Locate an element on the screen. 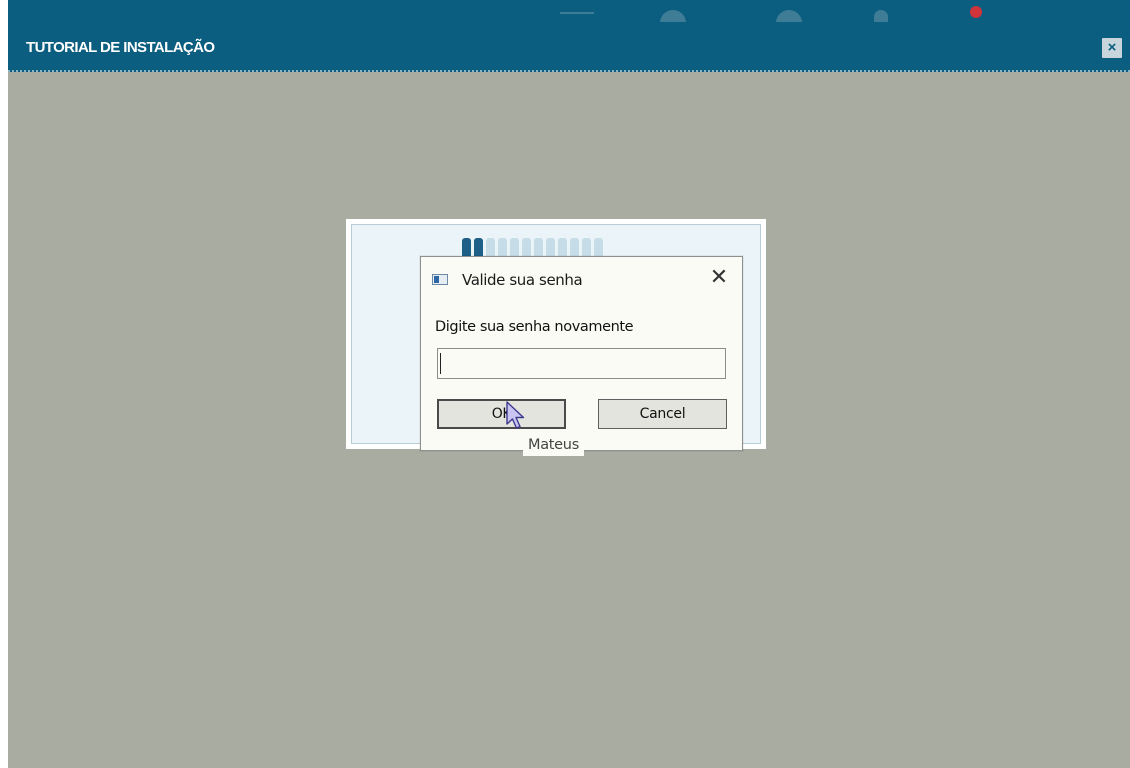 This screenshot has width=1130, height=768. tutorial-close-icon: × is located at coordinates (1112, 48).